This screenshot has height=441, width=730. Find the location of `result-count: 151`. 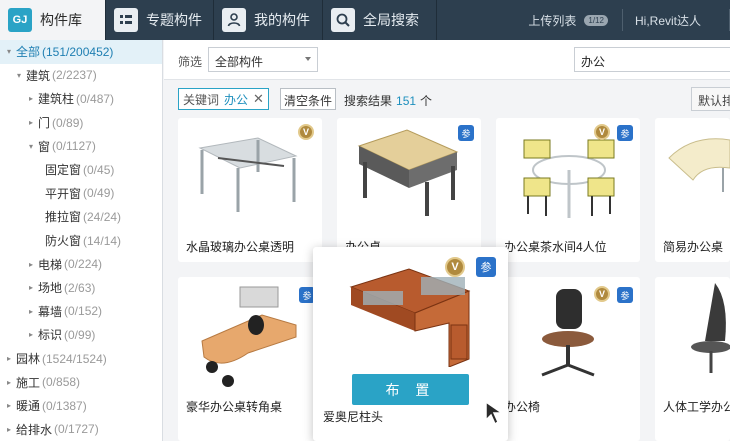

result-count: 151 is located at coordinates (406, 101).